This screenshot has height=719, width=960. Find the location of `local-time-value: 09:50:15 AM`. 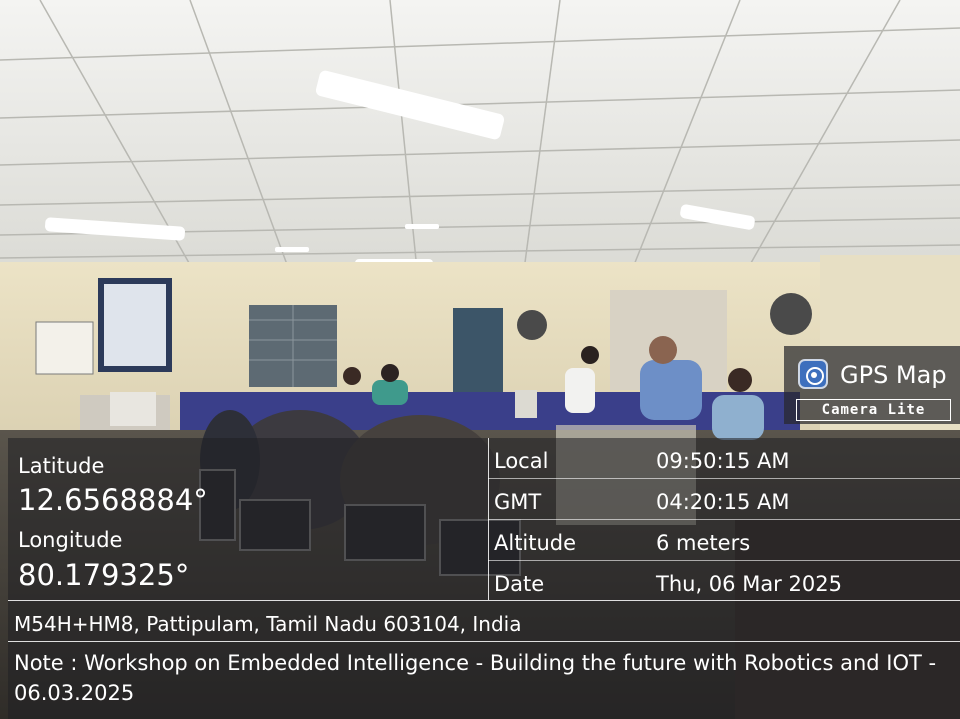

local-time-value: 09:50:15 AM is located at coordinates (723, 461).